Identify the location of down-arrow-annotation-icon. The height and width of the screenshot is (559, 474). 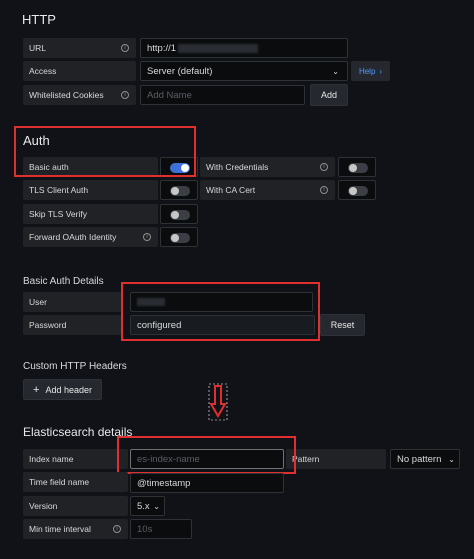
(218, 402).